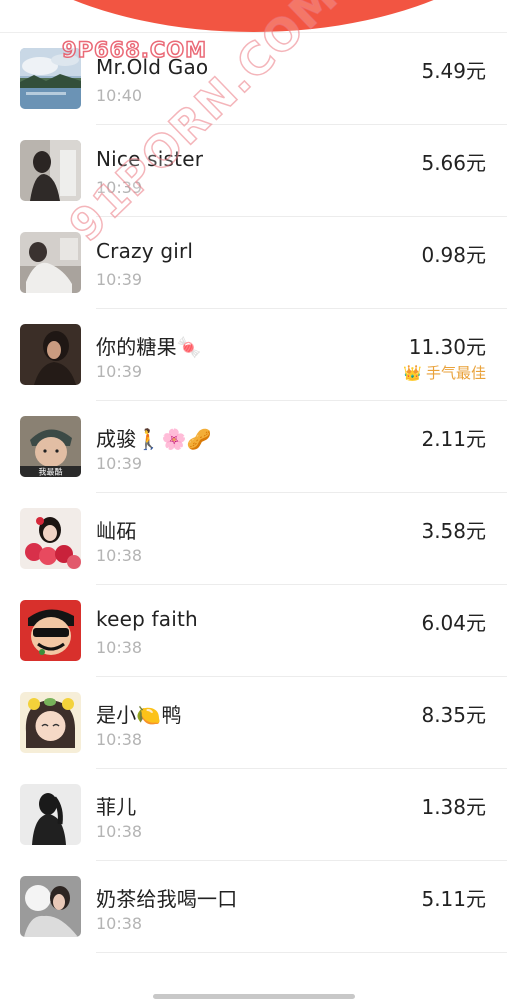 The height and width of the screenshot is (1000, 507). Describe the element at coordinates (412, 373) in the screenshot. I see `crown-icon: 👑` at that location.